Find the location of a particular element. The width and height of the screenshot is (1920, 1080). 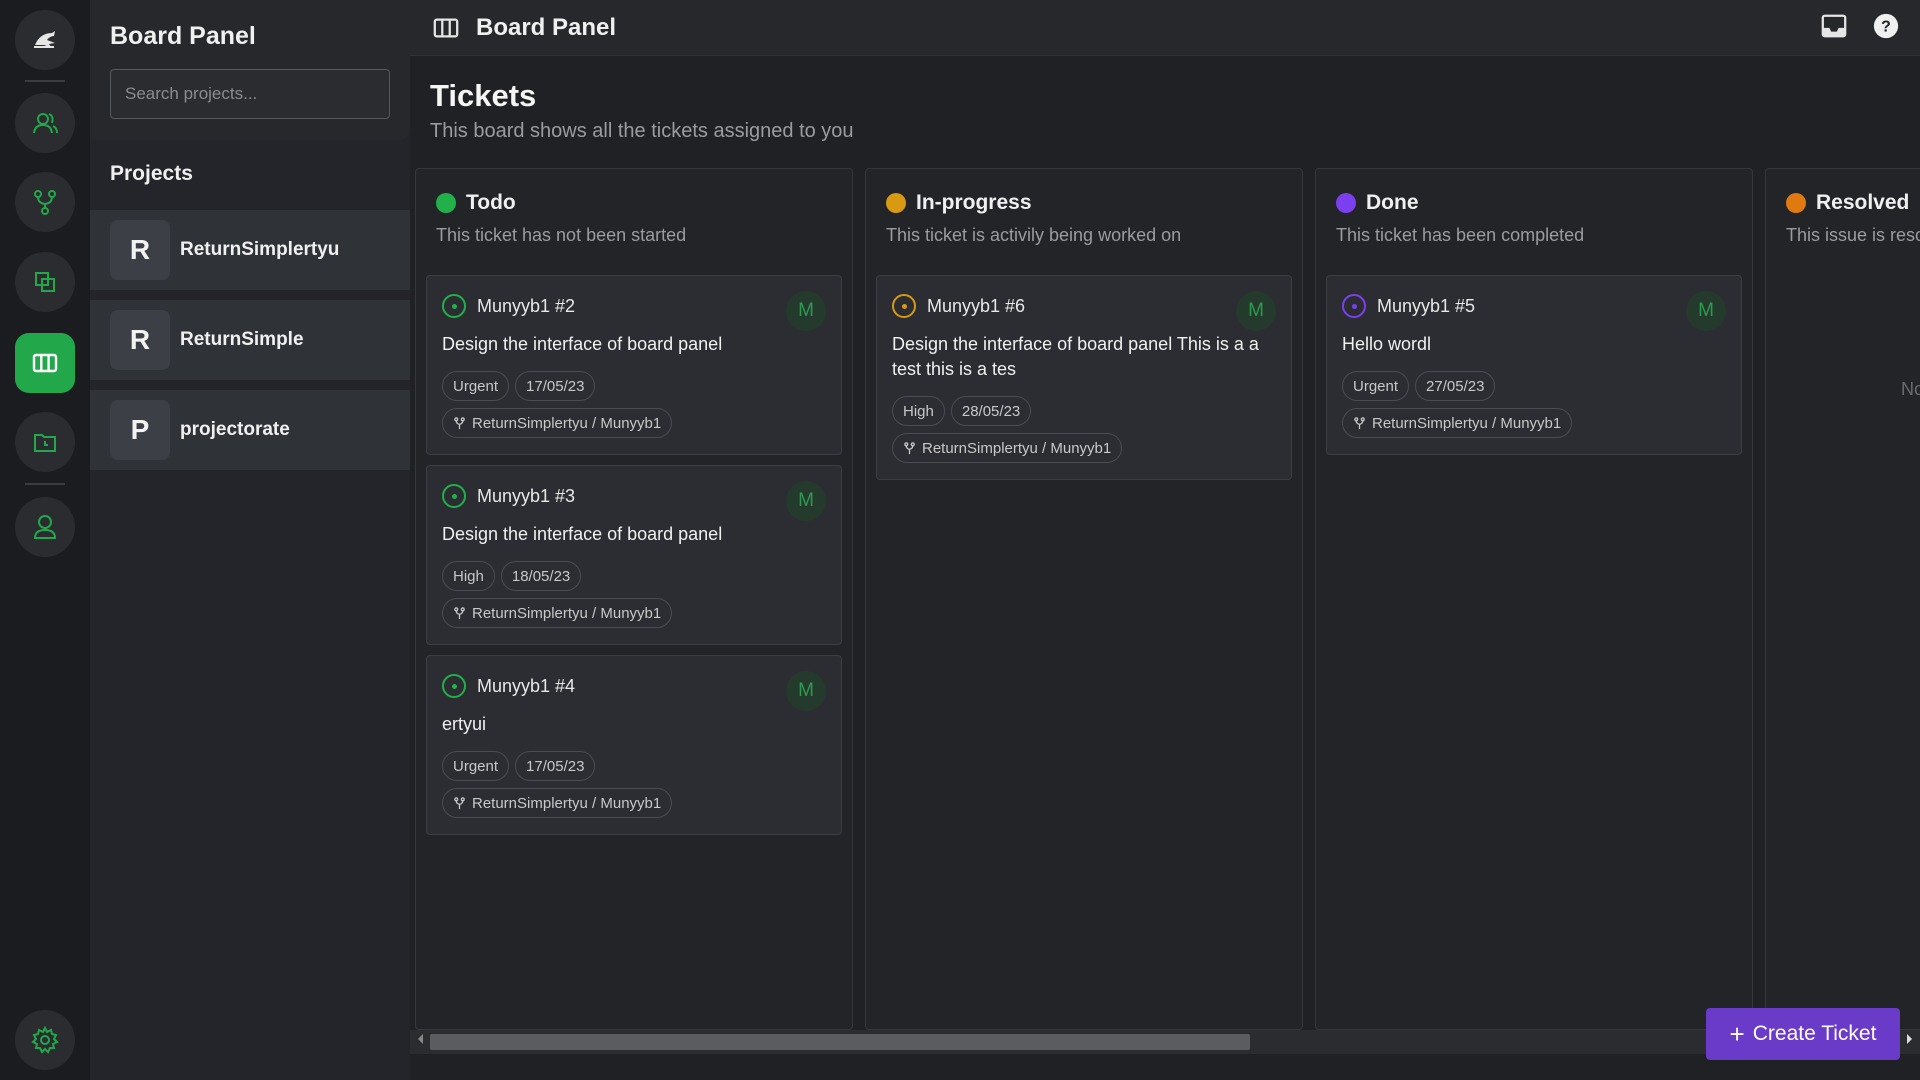

ticket-id: Munyyb1 #3 is located at coordinates (526, 495).